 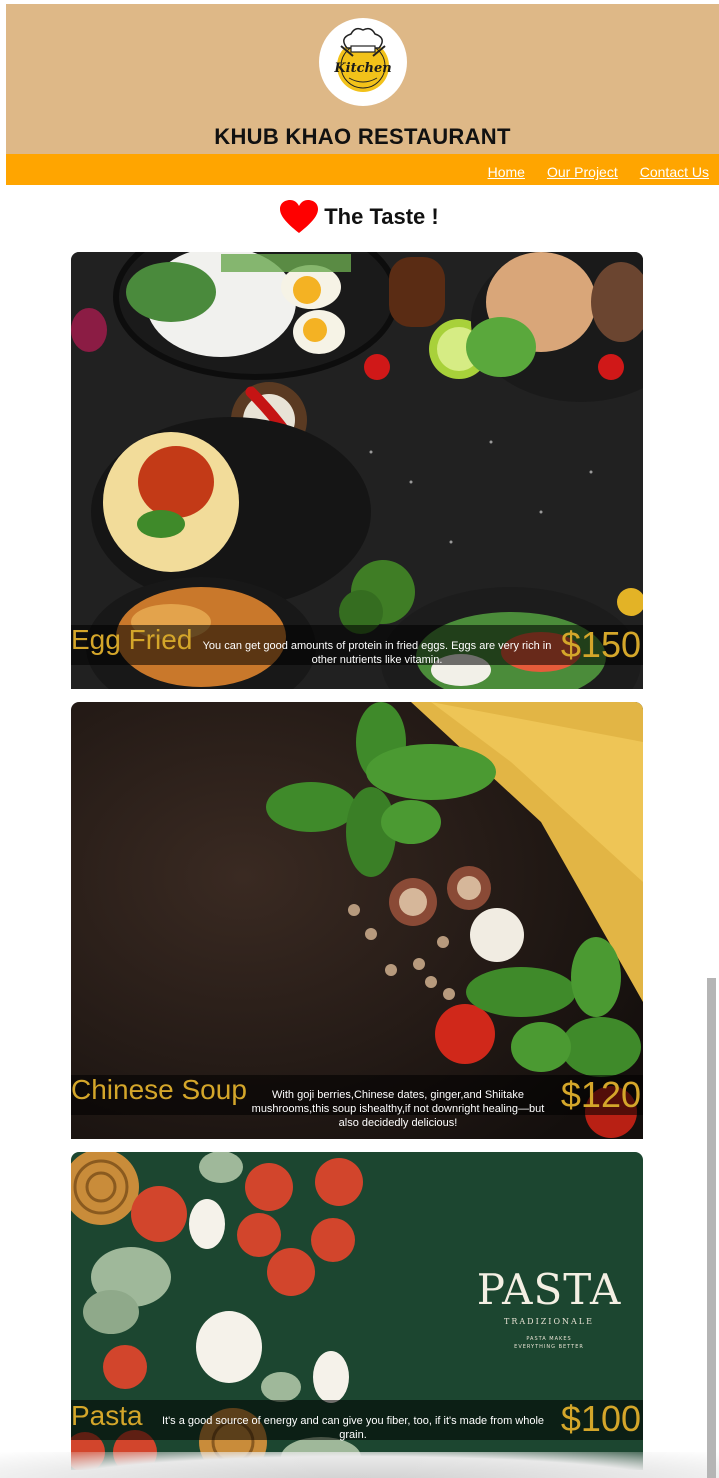 I want to click on dish-price: $120, so click(x=600, y=1094).